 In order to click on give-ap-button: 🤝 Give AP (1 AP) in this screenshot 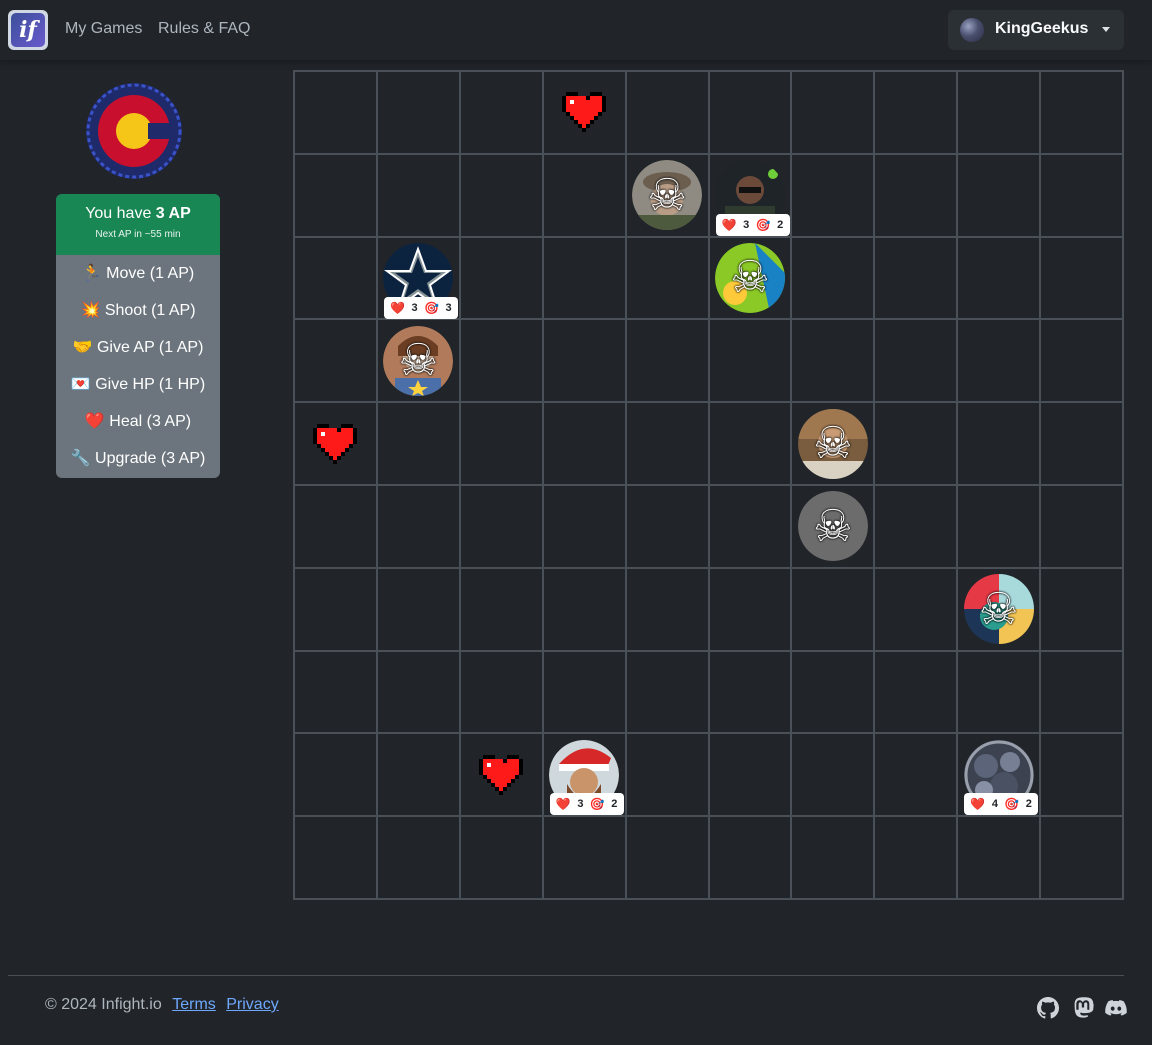, I will do `click(138, 347)`.